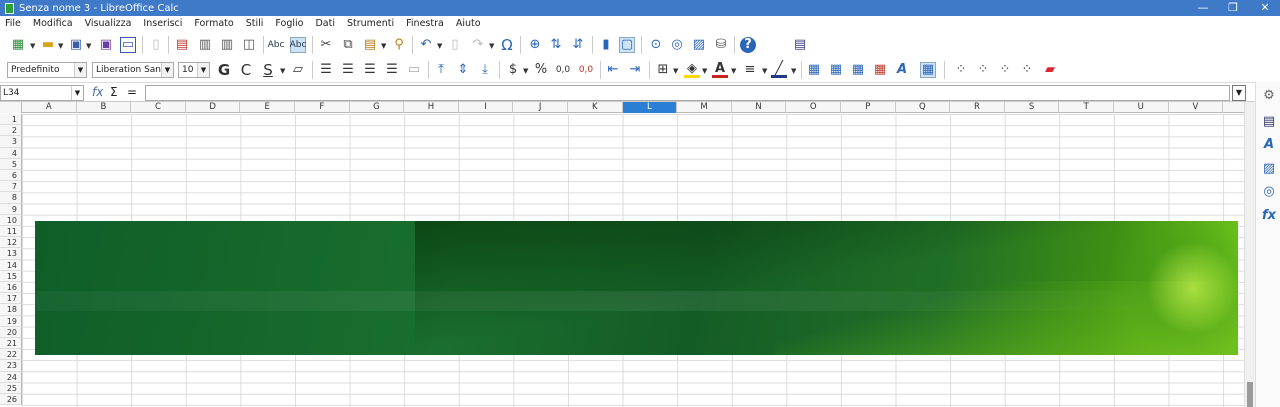  I want to click on pivot-table-icon: ▢, so click(627, 45).